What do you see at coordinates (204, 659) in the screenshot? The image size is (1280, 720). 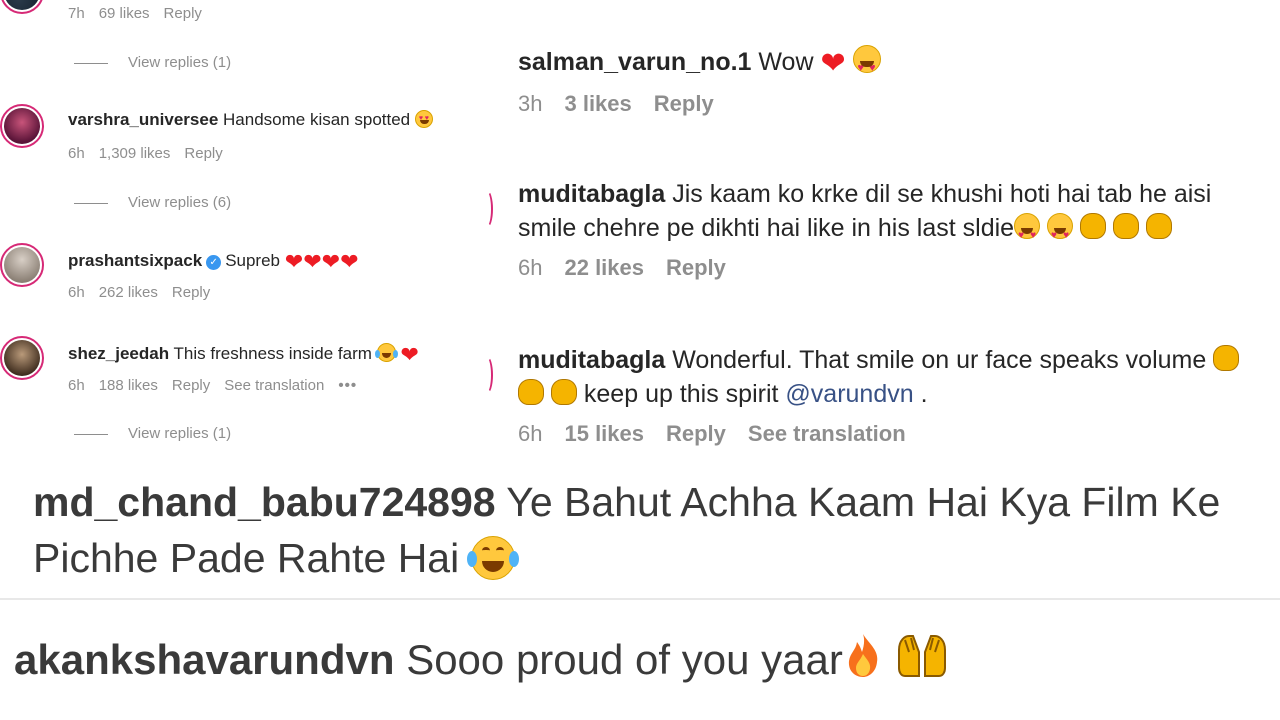 I see `comment-username: akankshavarundvn` at bounding box center [204, 659].